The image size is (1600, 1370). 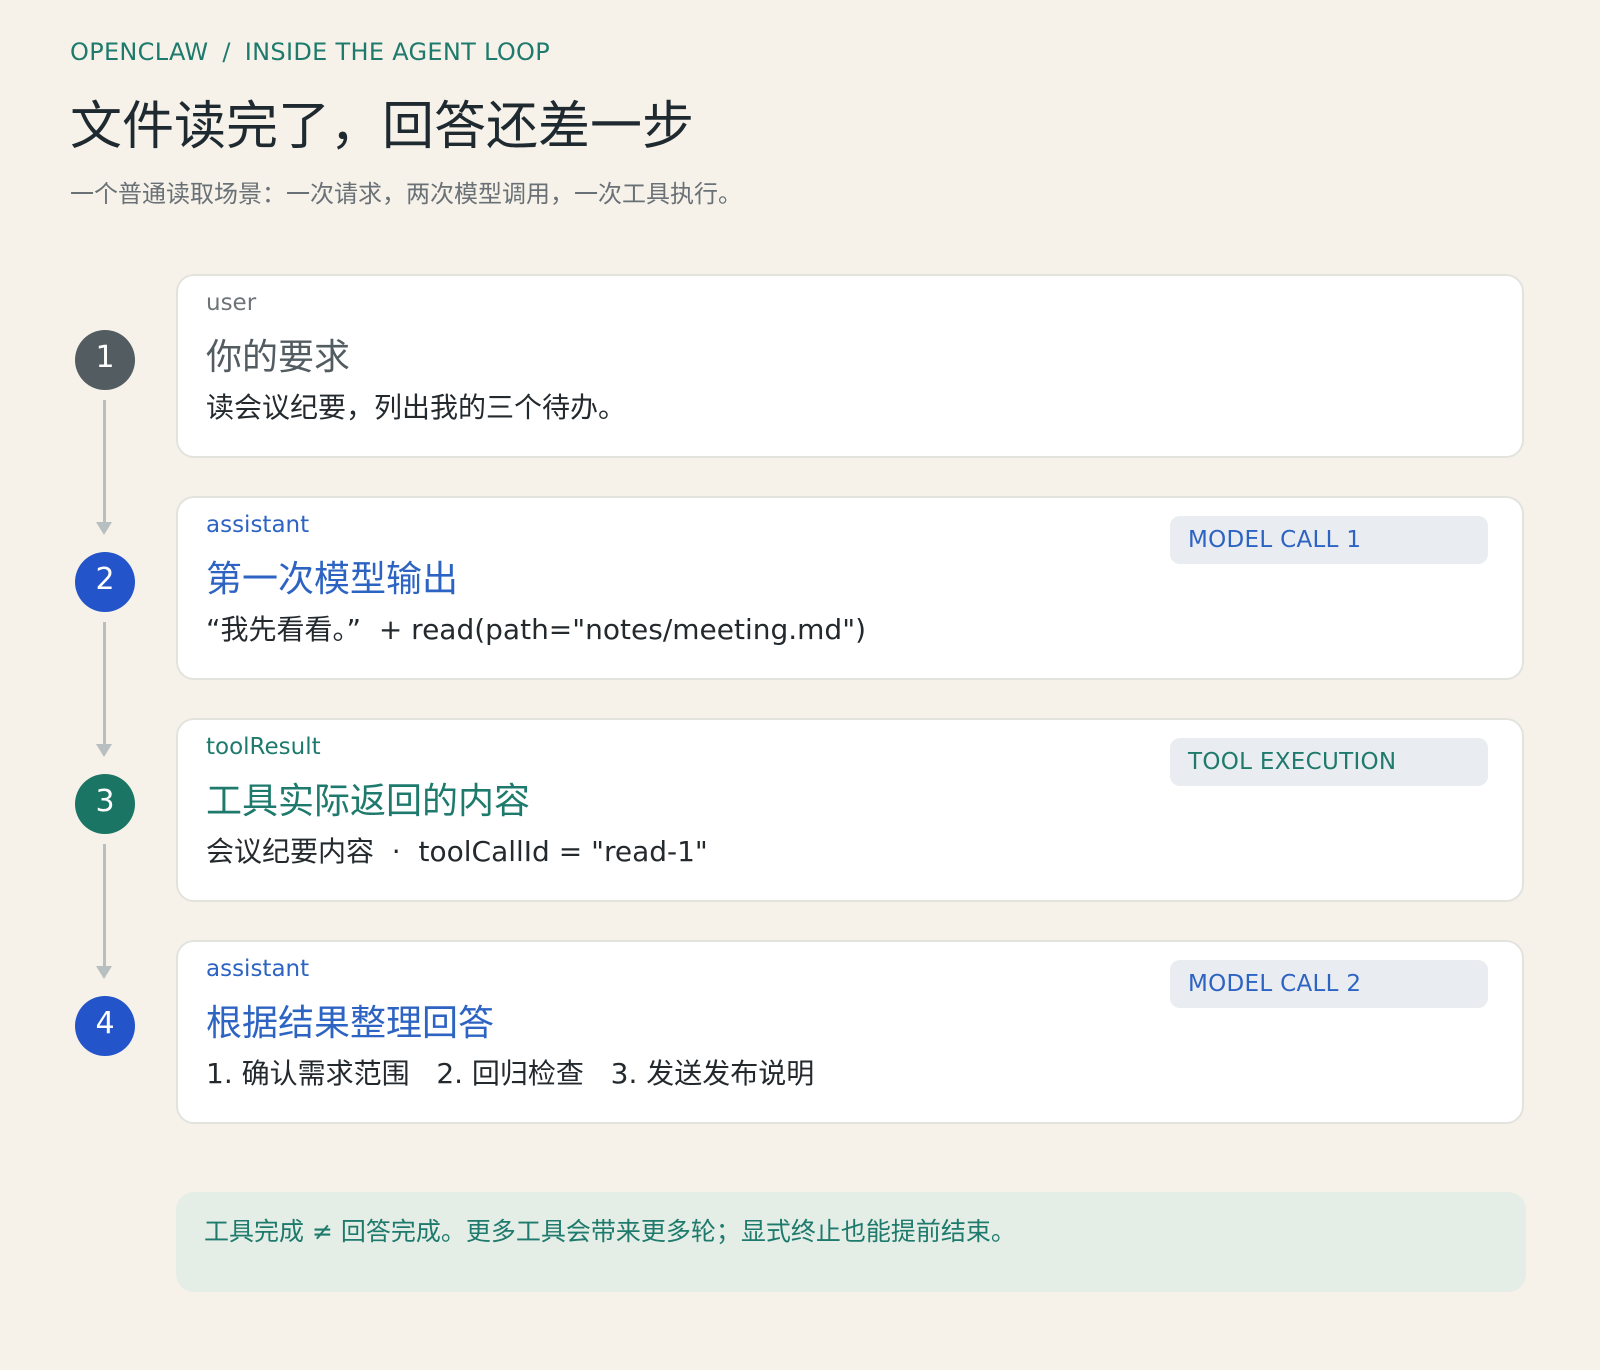 What do you see at coordinates (278, 357) in the screenshot?
I see `step-heading: 你的要求` at bounding box center [278, 357].